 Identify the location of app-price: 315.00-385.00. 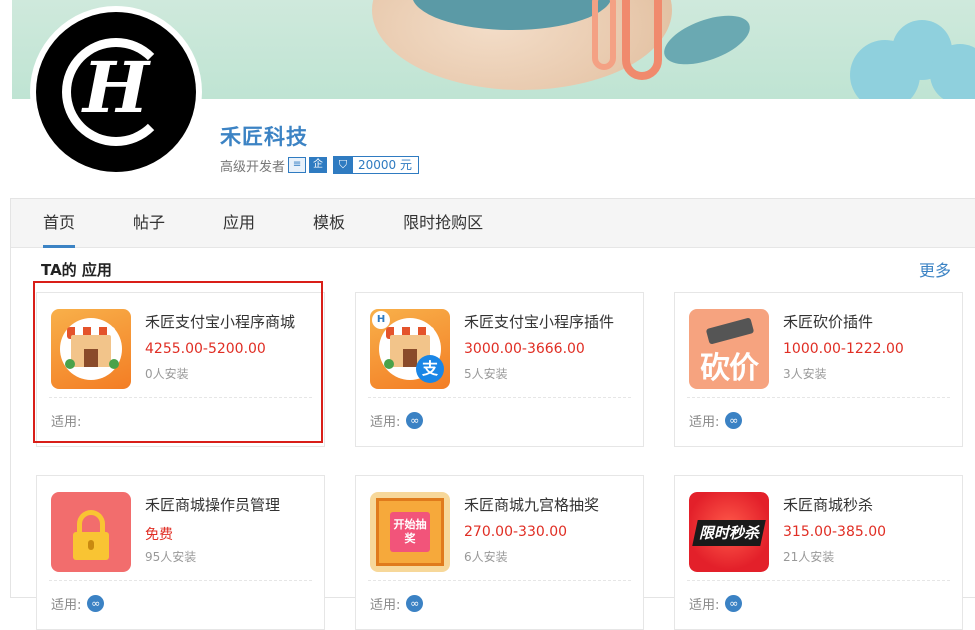
(835, 532).